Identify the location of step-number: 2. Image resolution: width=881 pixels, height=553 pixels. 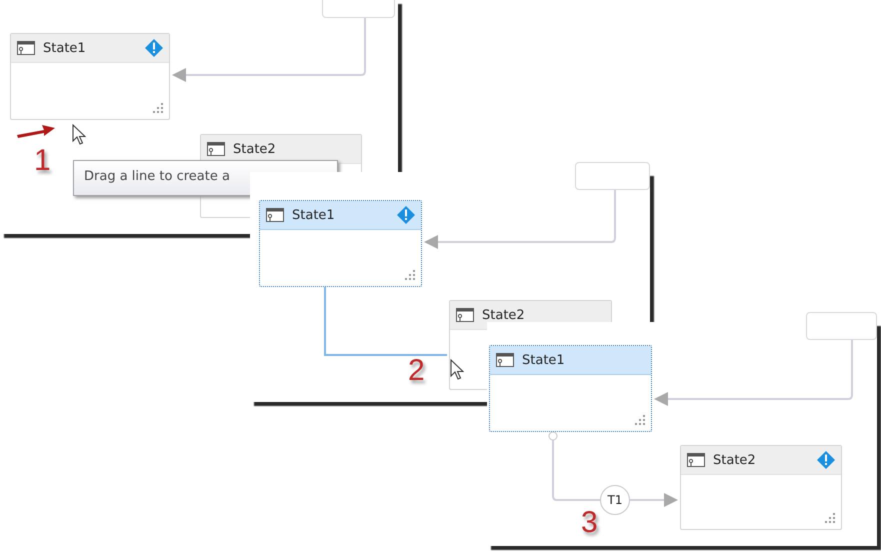
(416, 371).